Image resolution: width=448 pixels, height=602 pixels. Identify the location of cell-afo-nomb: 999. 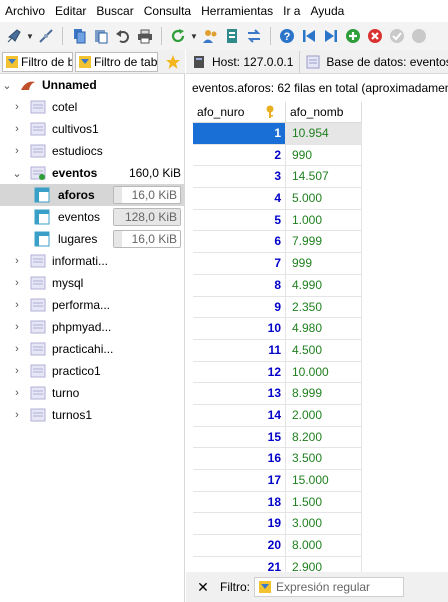
(324, 263).